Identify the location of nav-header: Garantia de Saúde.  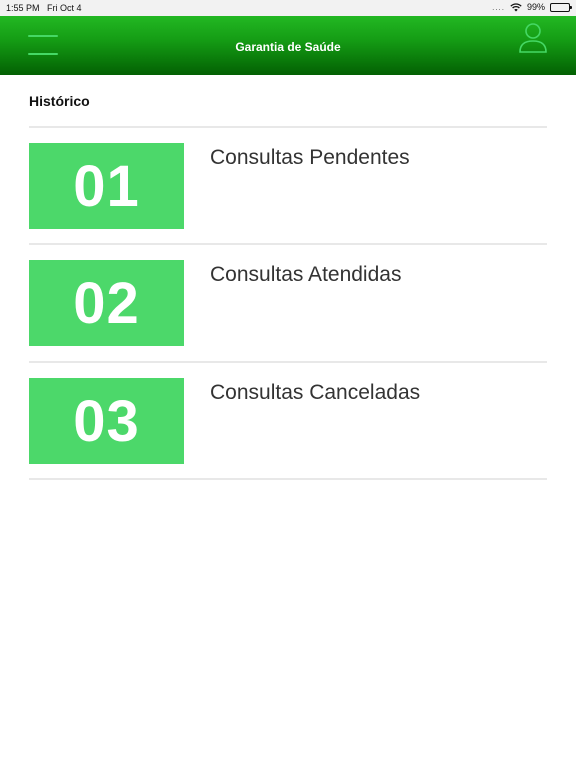
(288, 45).